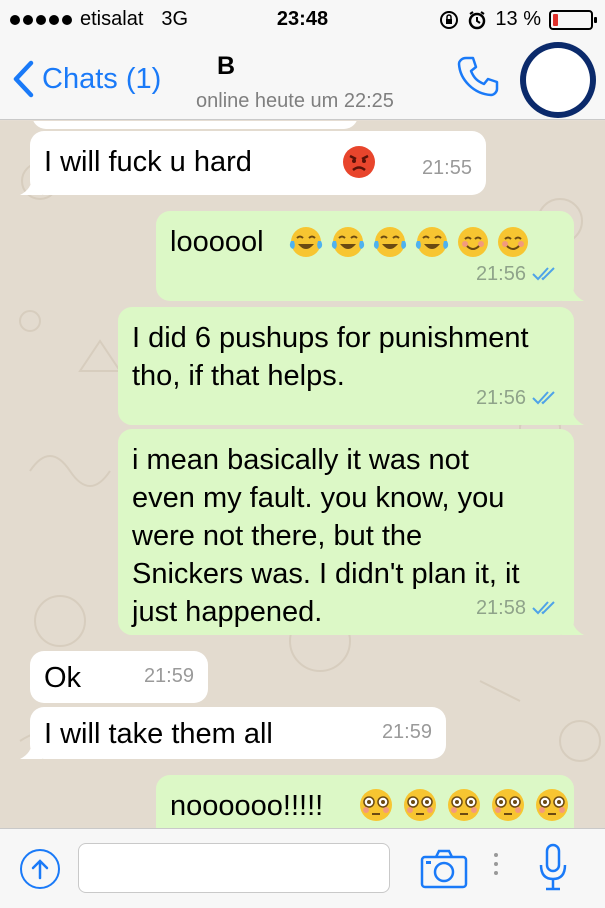 The image size is (605, 908). Describe the element at coordinates (119, 677) in the screenshot. I see `message-bubble-incoming: Ok 21:59` at that location.